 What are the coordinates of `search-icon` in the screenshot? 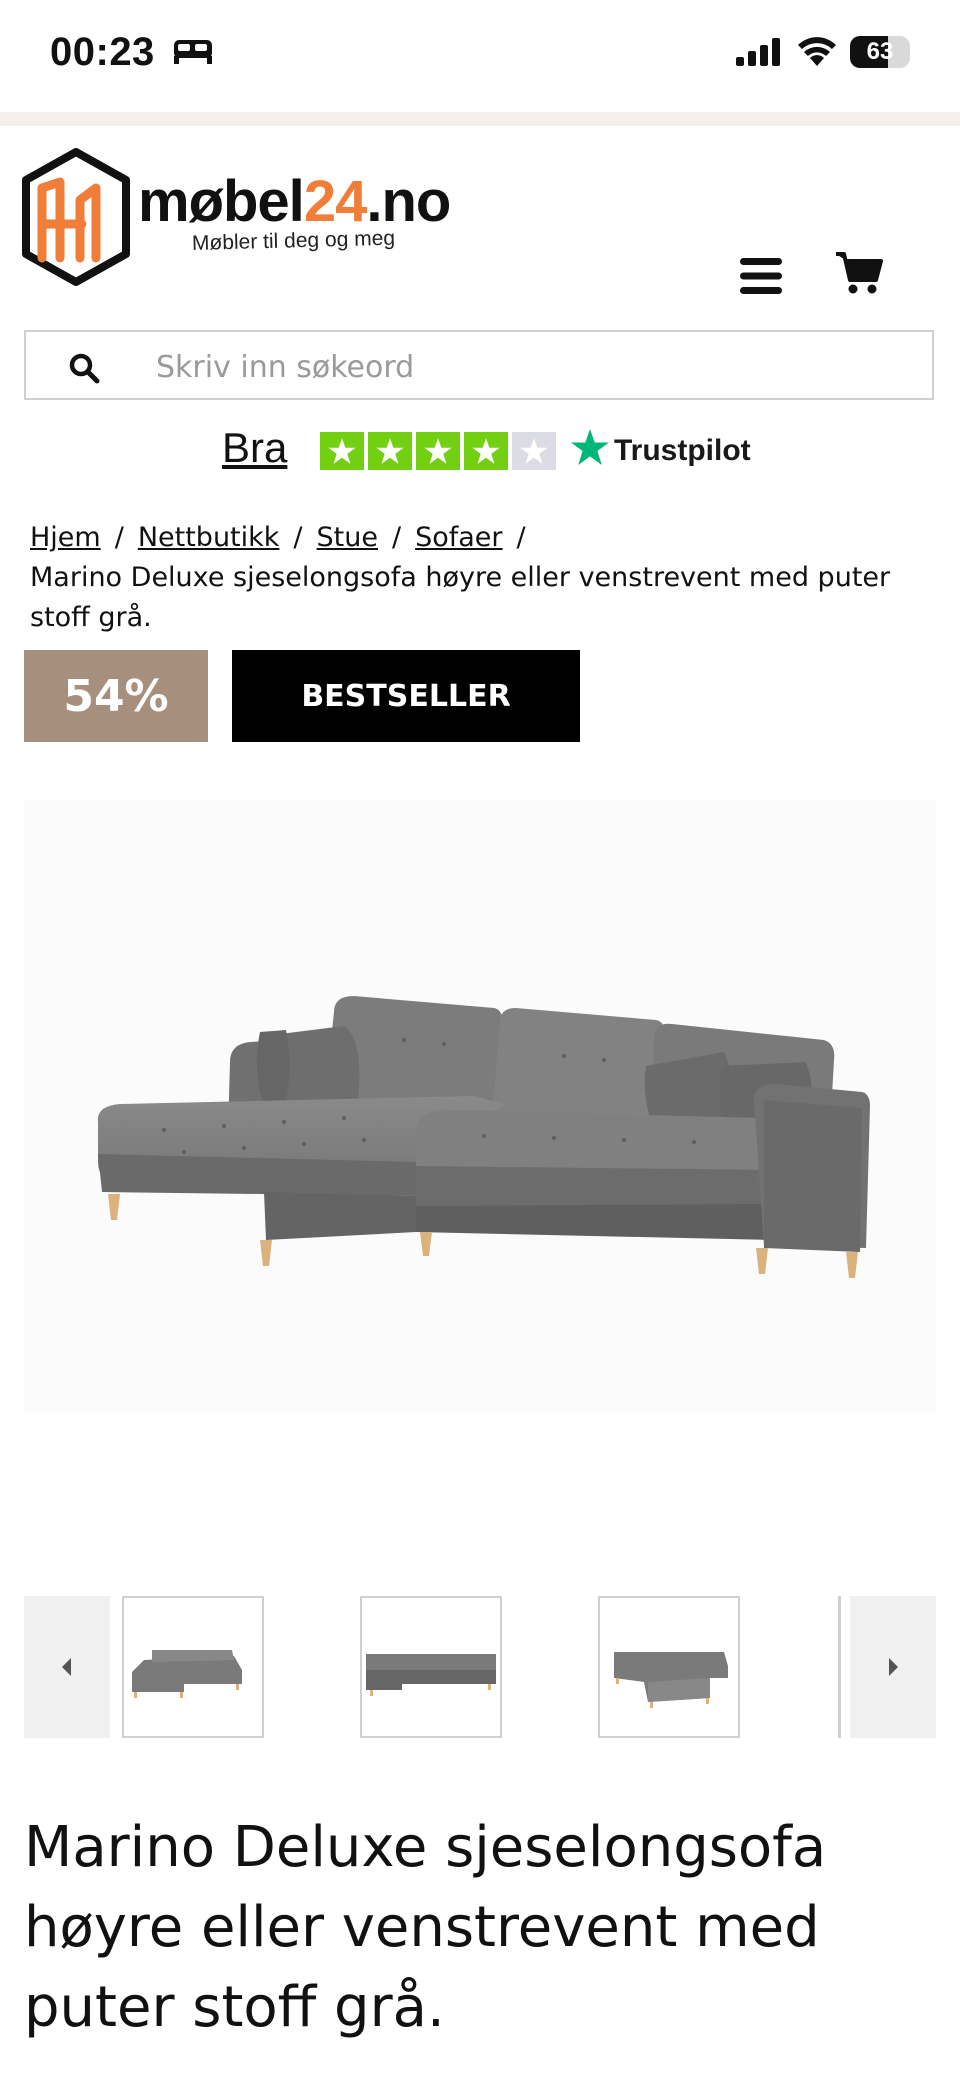 It's located at (84, 370).